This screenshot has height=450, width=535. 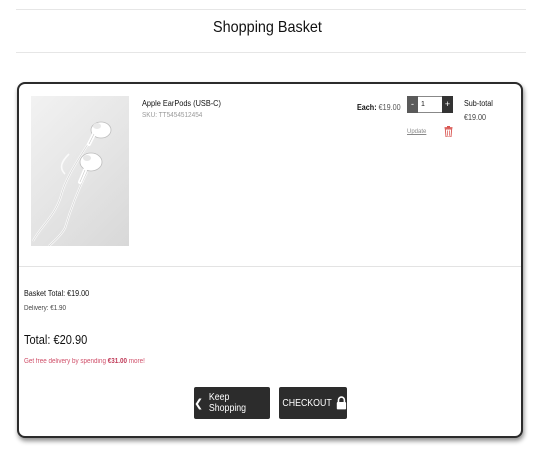 What do you see at coordinates (448, 131) in the screenshot?
I see `trash-icon` at bounding box center [448, 131].